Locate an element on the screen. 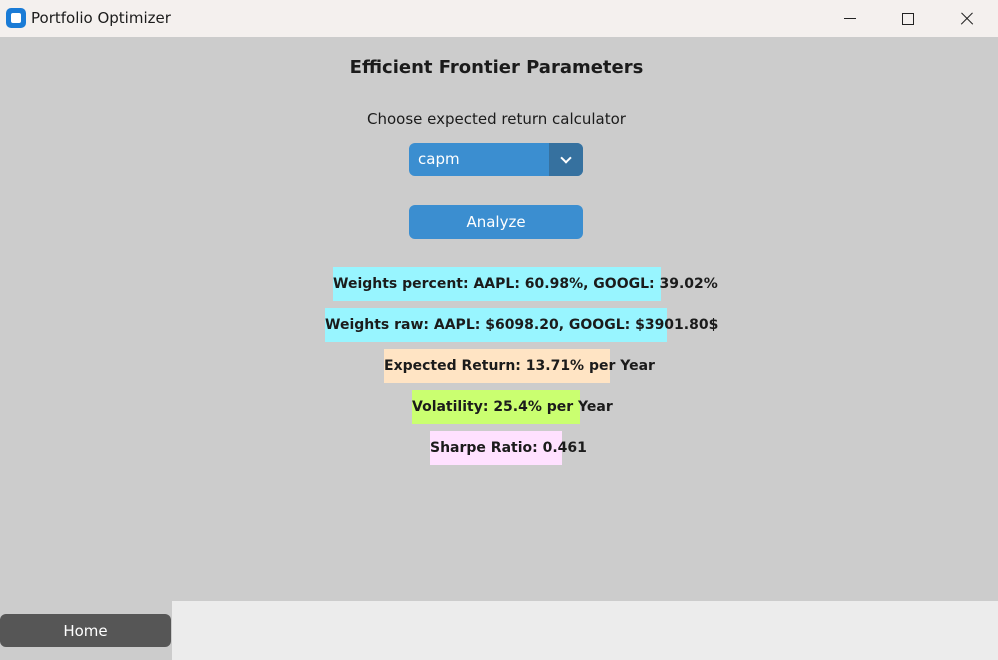  sharpe-ratio-label: Sharpe Ratio: 0.461 is located at coordinates (508, 448).